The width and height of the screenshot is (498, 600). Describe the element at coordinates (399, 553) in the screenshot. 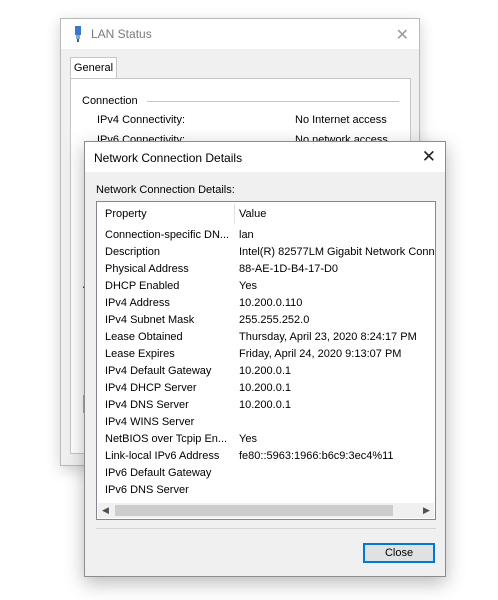

I see `close-button: Close` at that location.